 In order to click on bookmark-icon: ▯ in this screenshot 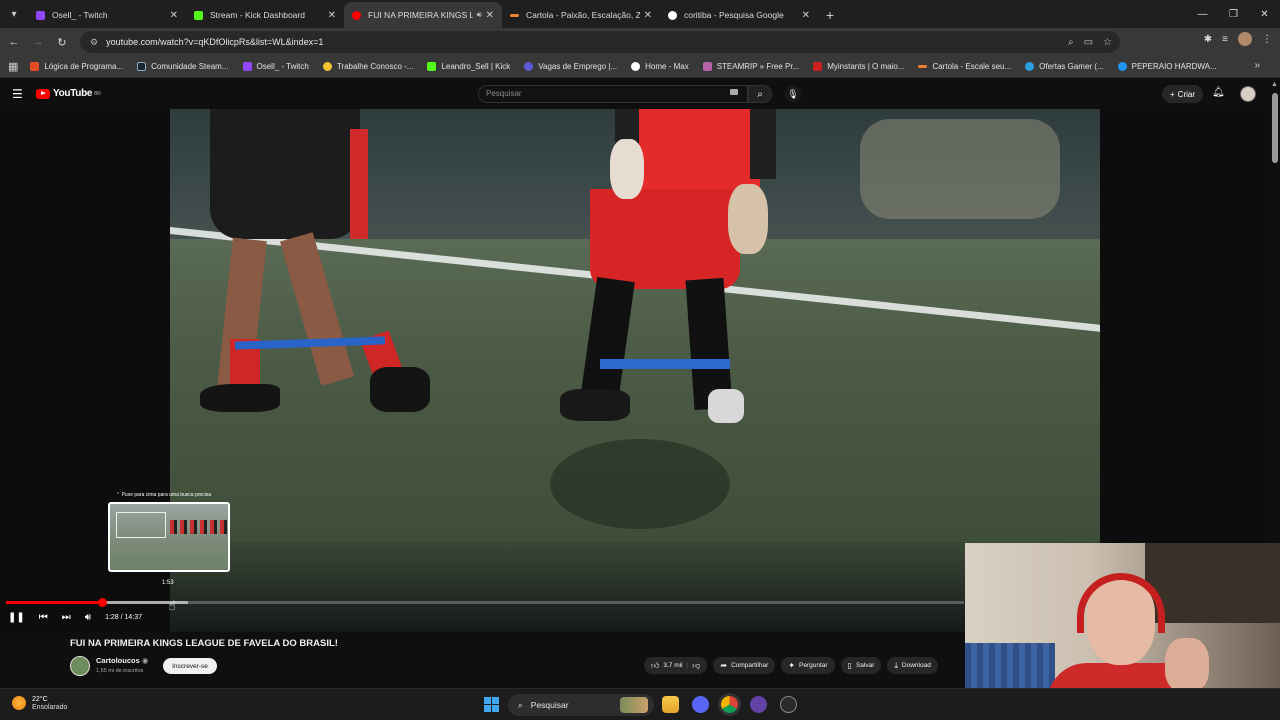, I will do `click(849, 665)`.